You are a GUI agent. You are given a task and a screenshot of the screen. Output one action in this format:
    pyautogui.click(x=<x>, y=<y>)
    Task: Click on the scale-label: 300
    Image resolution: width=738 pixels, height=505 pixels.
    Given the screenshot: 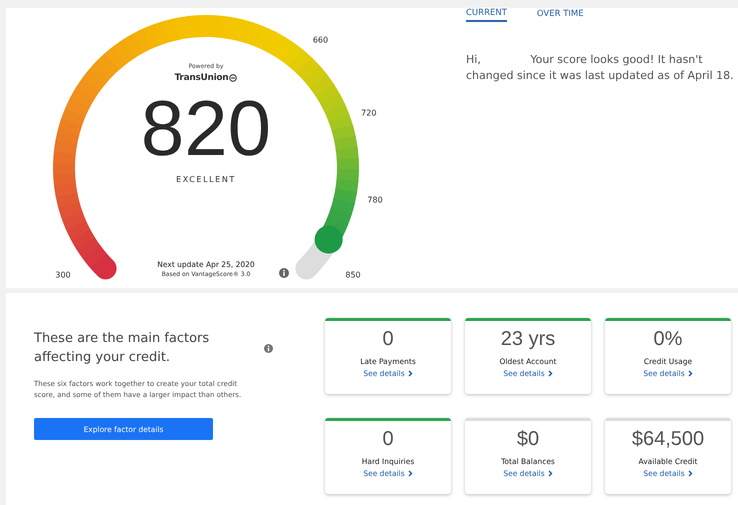 What is the action you would take?
    pyautogui.click(x=63, y=275)
    